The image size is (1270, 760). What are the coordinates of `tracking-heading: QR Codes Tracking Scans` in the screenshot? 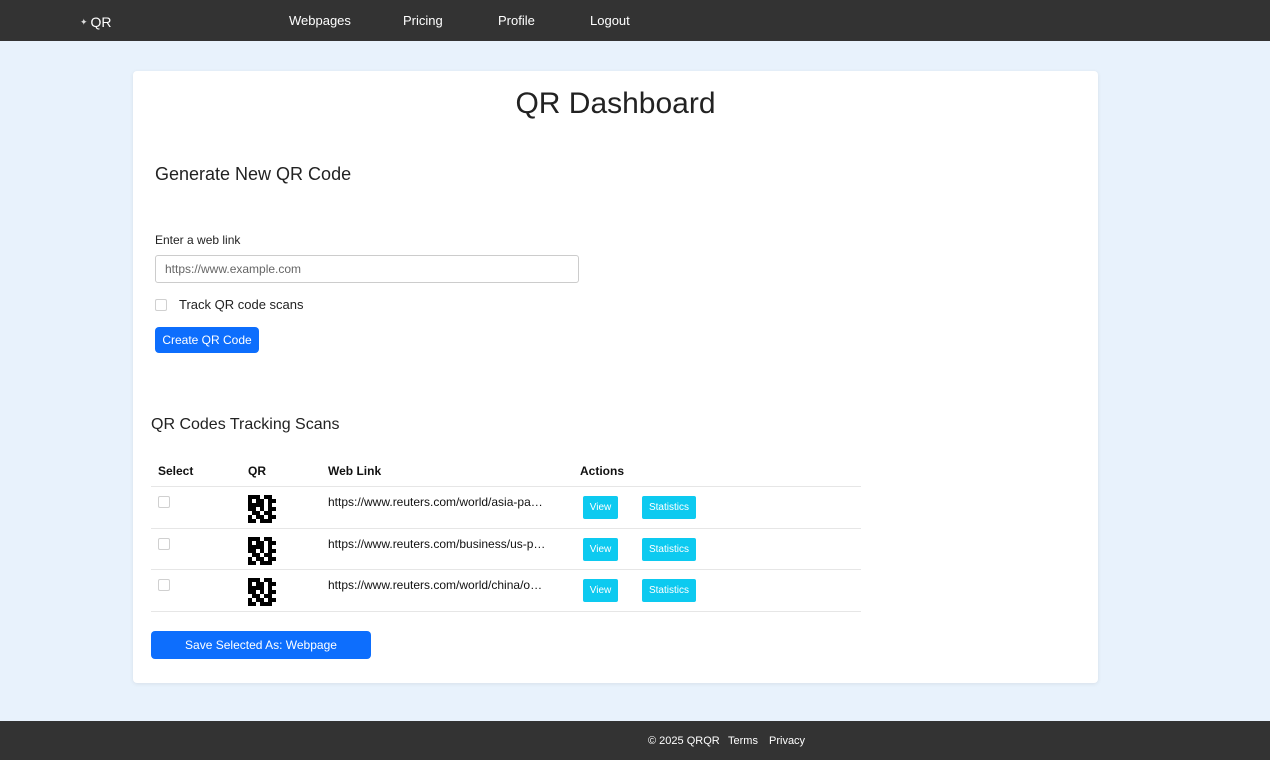 It's located at (245, 424).